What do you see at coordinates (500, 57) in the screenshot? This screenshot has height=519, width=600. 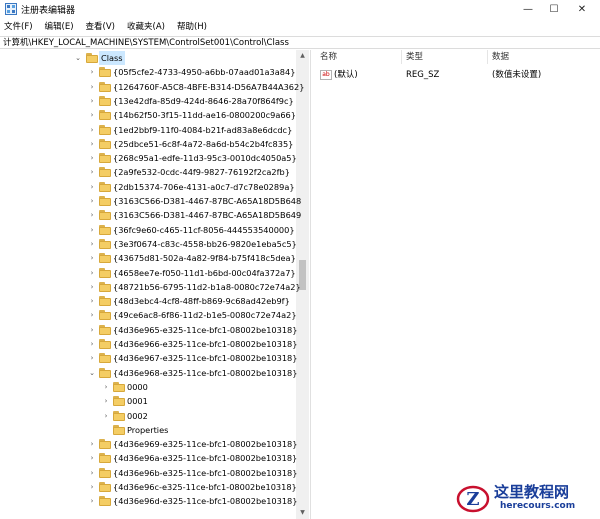 I see `column-header-data: 数据` at bounding box center [500, 57].